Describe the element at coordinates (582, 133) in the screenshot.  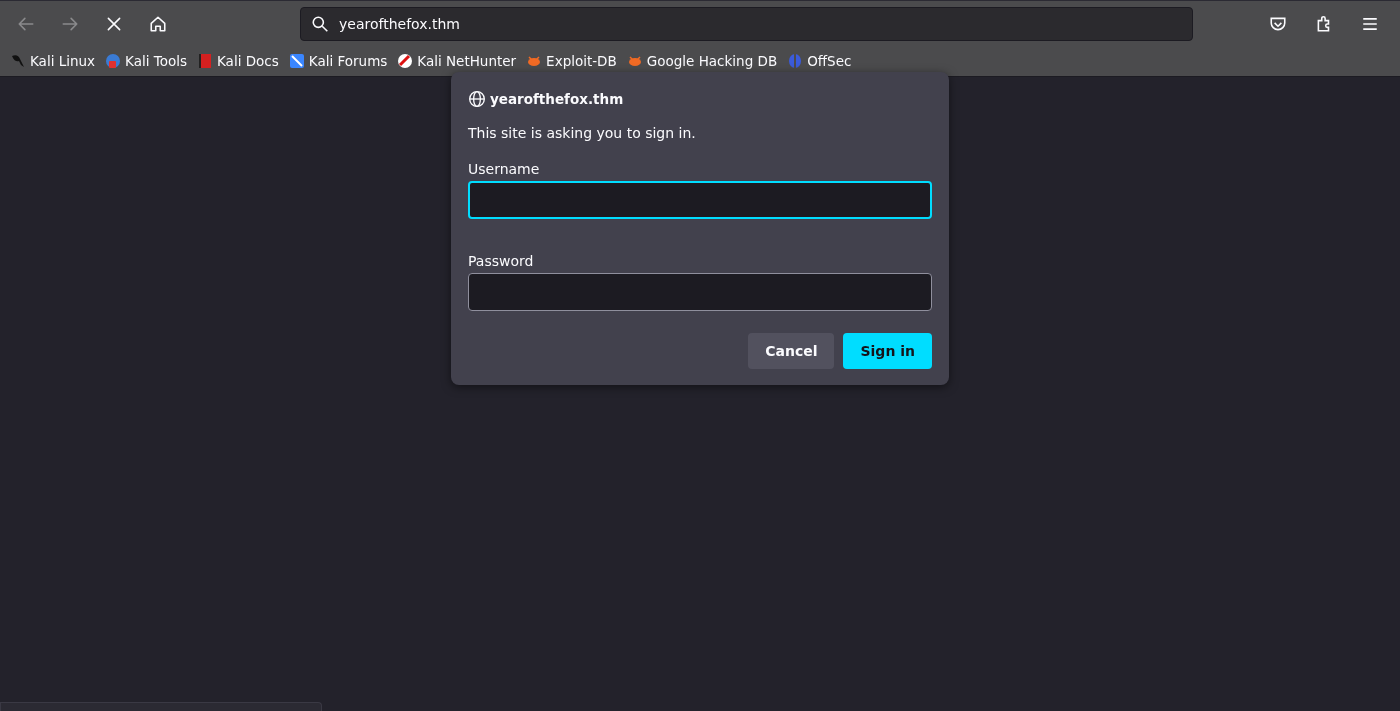
I see `dialog-message: This site is asking you to sign in.` at that location.